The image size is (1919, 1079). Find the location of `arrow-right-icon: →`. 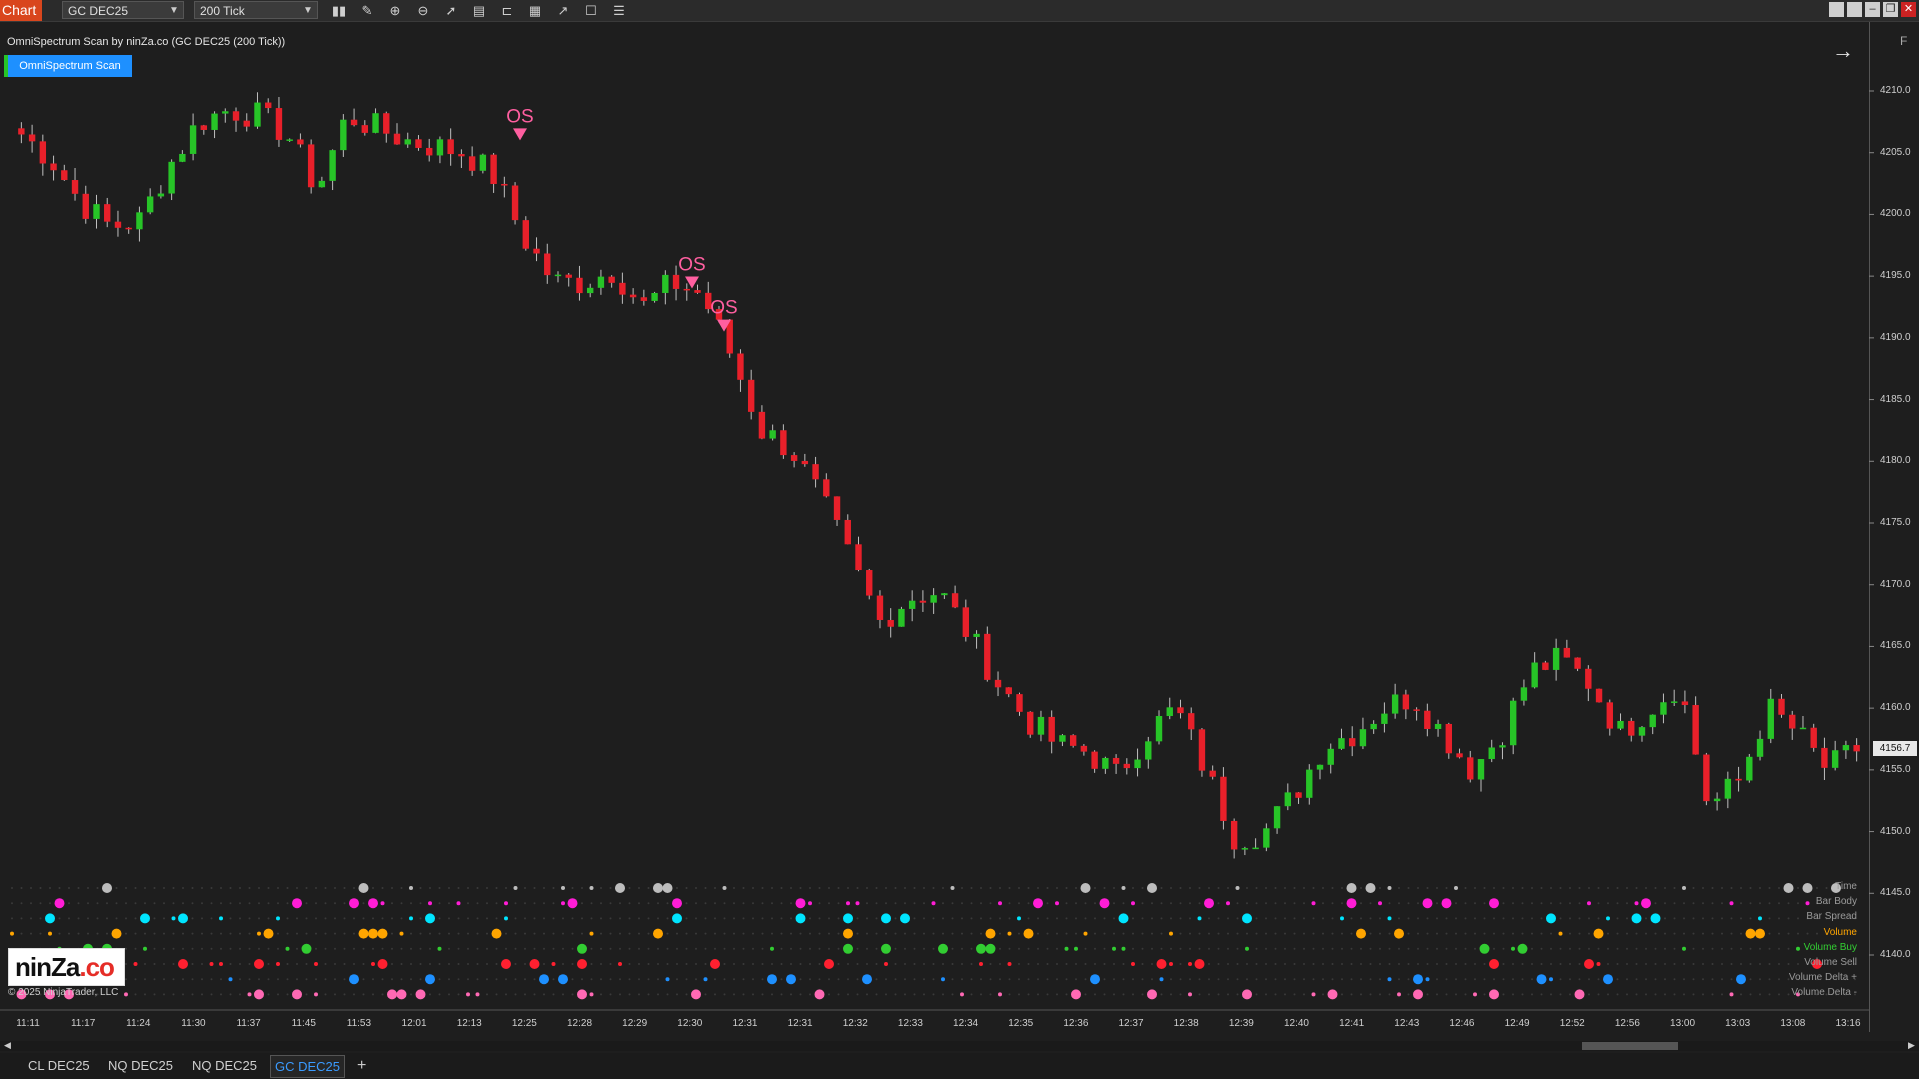

arrow-right-icon: → is located at coordinates (1843, 51).